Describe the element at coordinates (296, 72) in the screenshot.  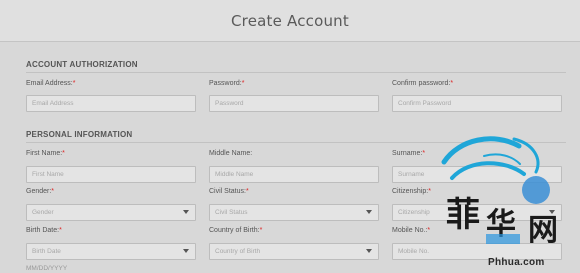
I see `section-divider` at that location.